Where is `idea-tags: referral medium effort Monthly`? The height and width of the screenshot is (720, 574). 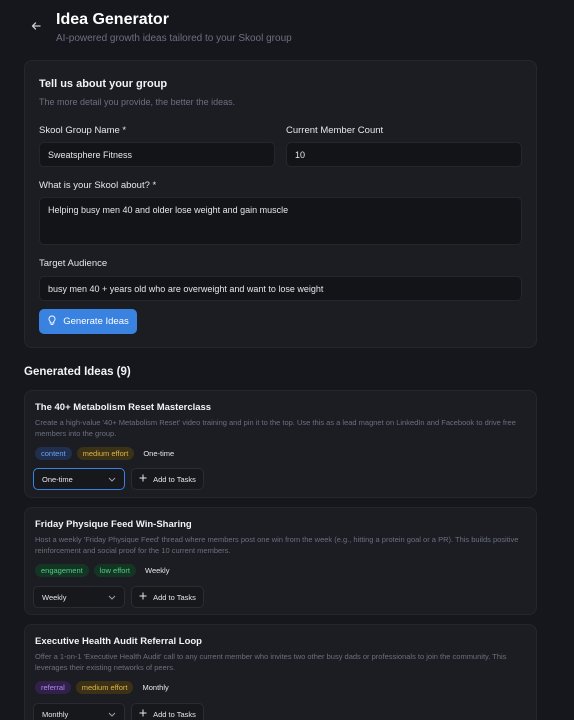 idea-tags: referral medium effort Monthly is located at coordinates (105, 687).